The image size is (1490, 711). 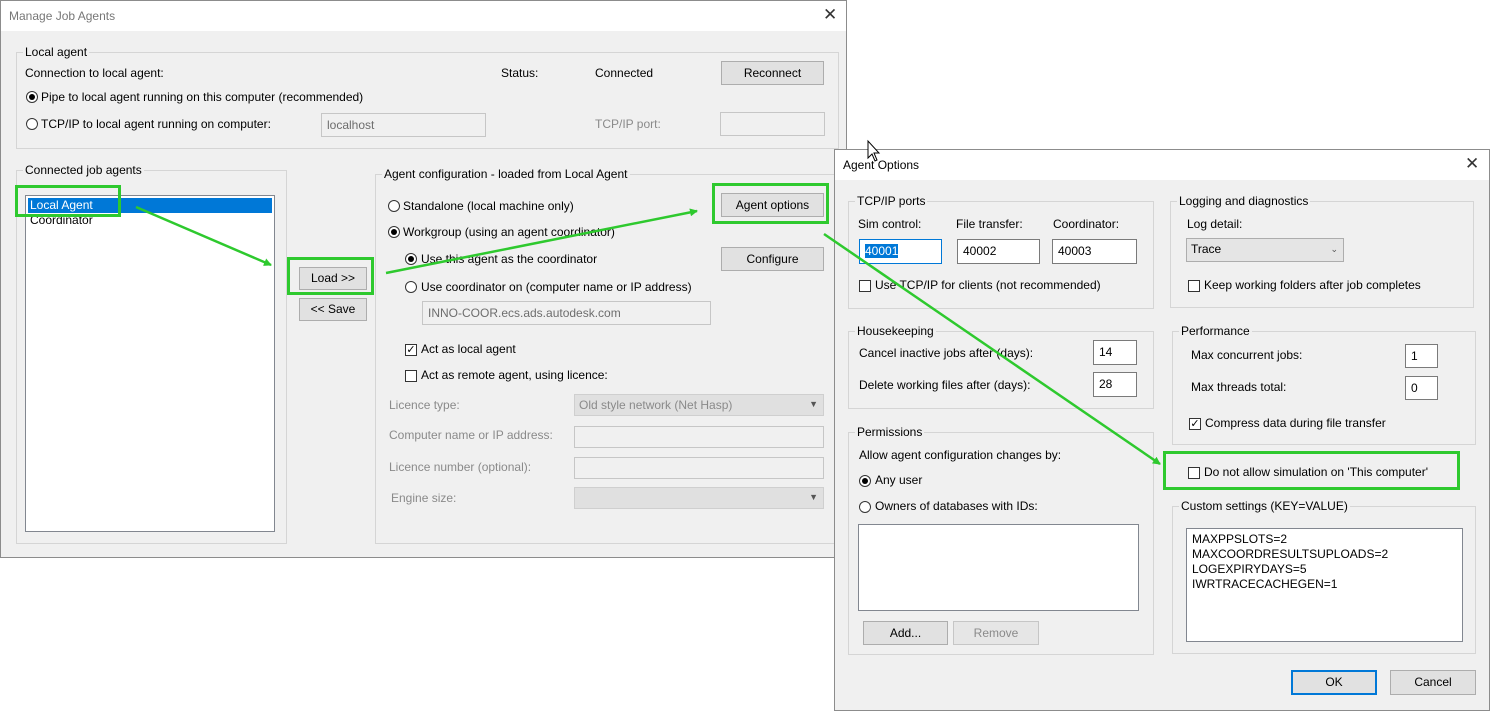 I want to click on pipe-radio, so click(x=32, y=97).